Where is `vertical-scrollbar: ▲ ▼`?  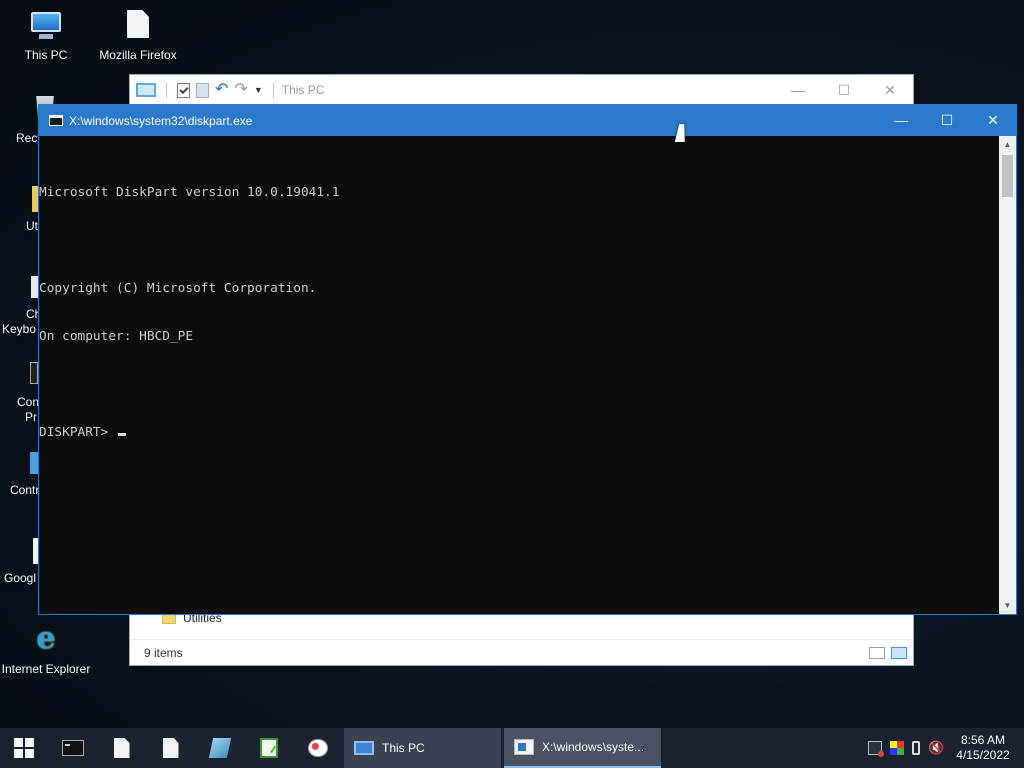
vertical-scrollbar: ▲ ▼ is located at coordinates (1007, 375).